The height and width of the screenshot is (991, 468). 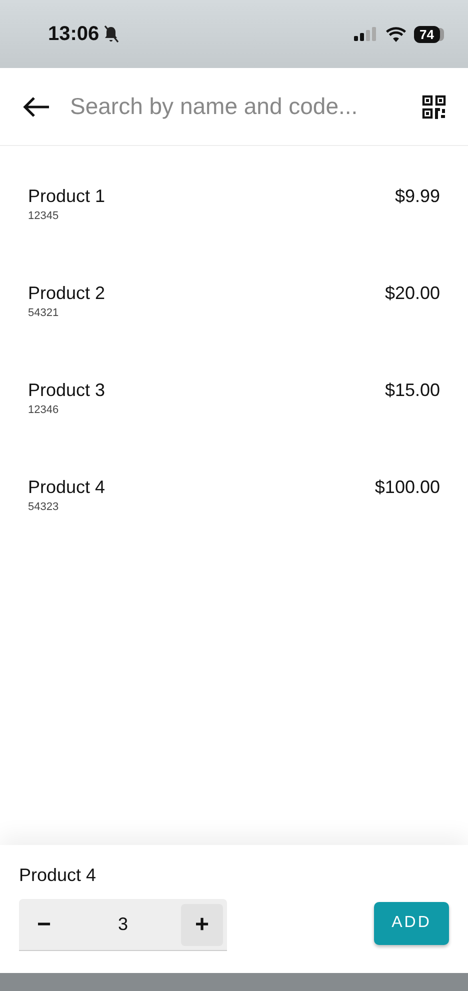 What do you see at coordinates (412, 391) in the screenshot?
I see `product-price: $15.00` at bounding box center [412, 391].